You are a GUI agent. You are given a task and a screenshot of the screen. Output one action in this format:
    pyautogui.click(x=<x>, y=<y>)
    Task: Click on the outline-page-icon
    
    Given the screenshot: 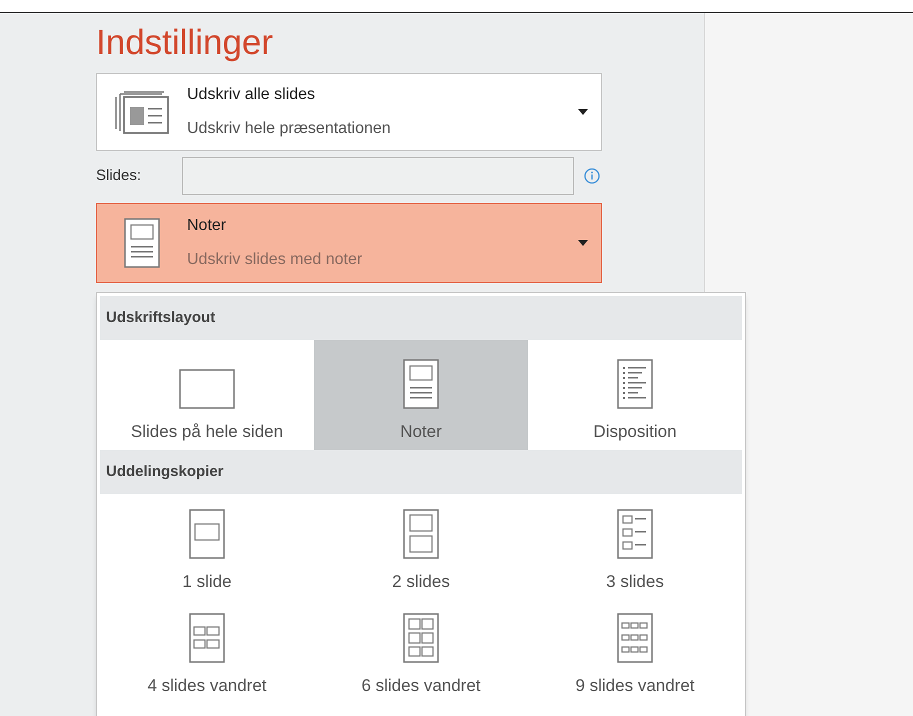 What is the action you would take?
    pyautogui.click(x=635, y=383)
    